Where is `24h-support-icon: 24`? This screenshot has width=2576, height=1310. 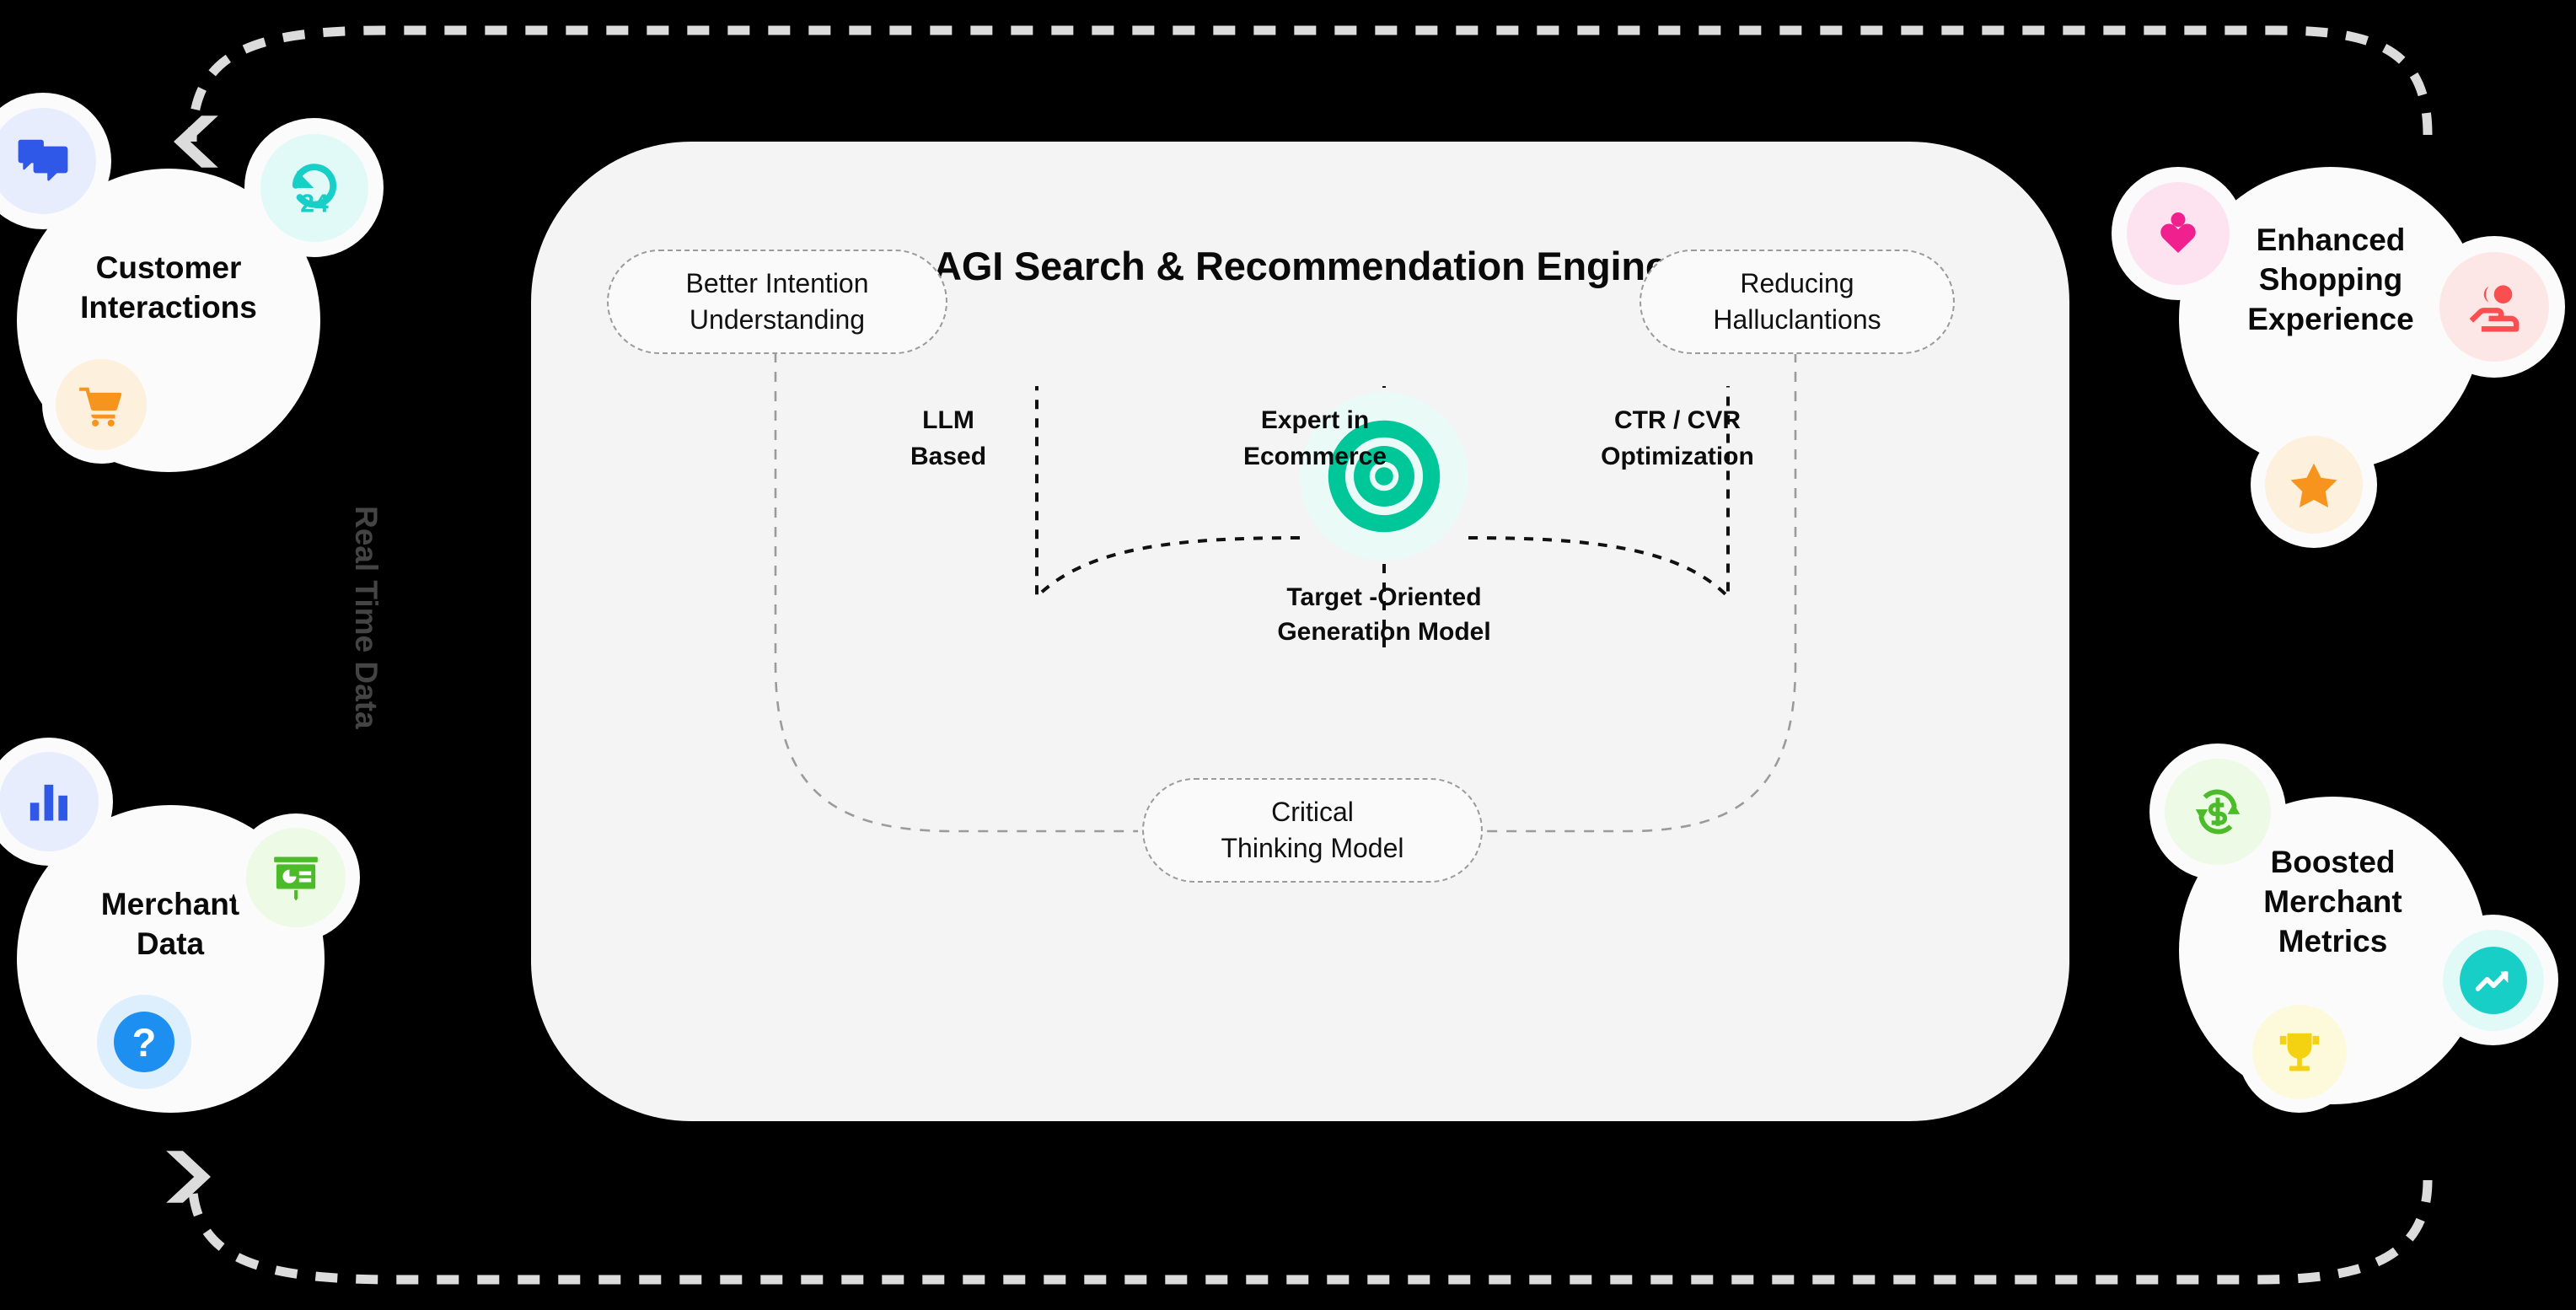
24h-support-icon: 24 is located at coordinates (314, 190).